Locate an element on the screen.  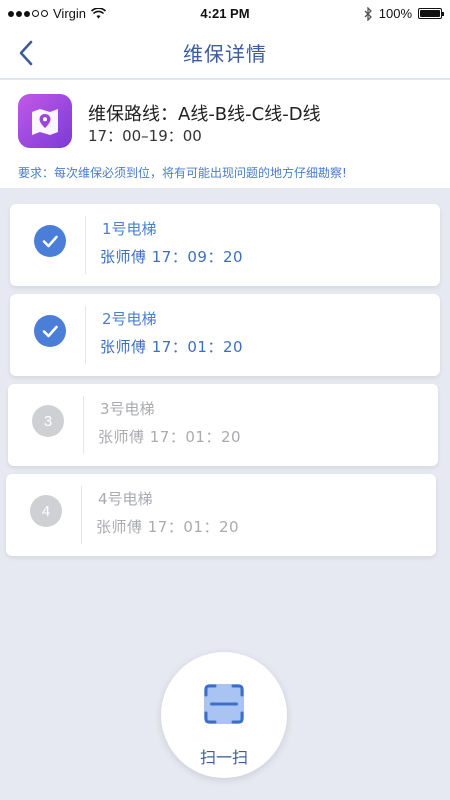
route-time: 17：00–19：00 is located at coordinates (145, 136).